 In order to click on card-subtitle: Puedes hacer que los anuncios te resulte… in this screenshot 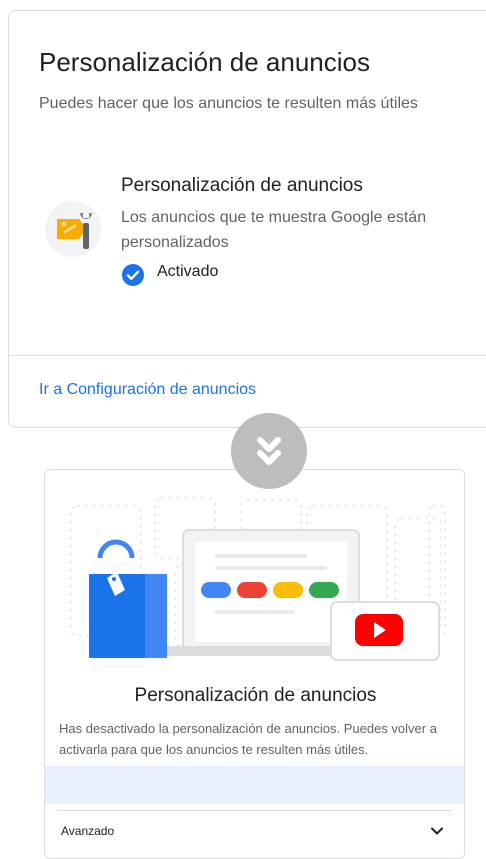, I will do `click(228, 103)`.